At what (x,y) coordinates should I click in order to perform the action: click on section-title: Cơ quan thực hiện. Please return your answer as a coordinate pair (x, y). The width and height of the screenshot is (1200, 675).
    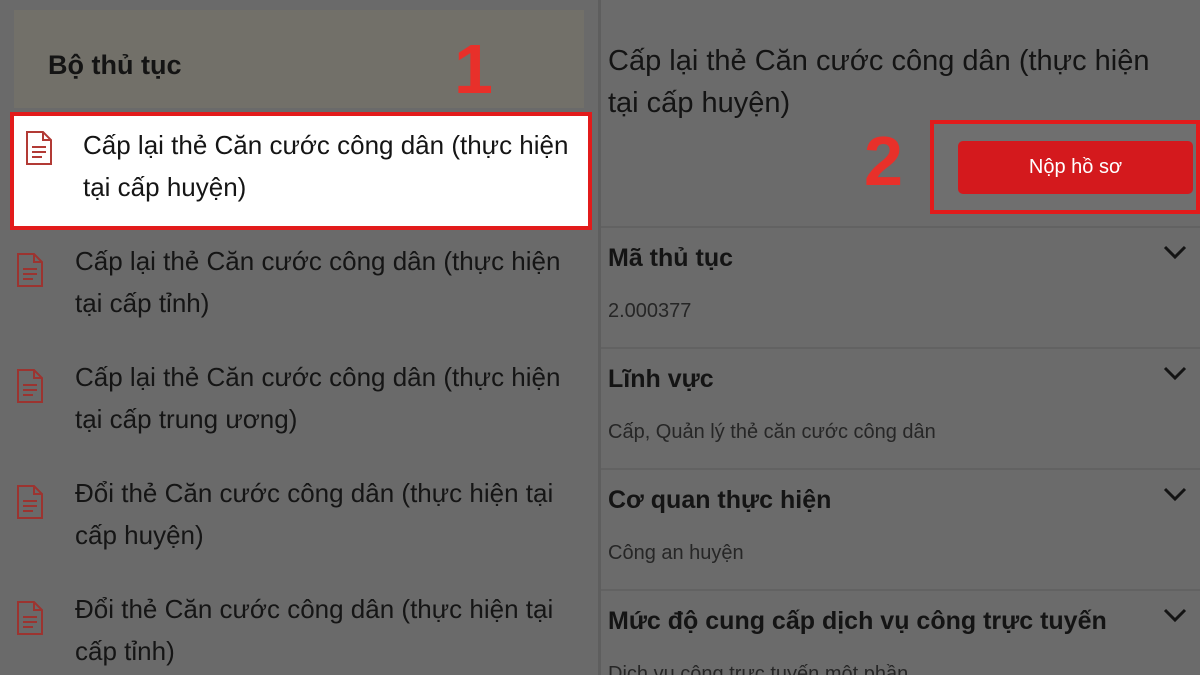
    Looking at the image, I should click on (720, 500).